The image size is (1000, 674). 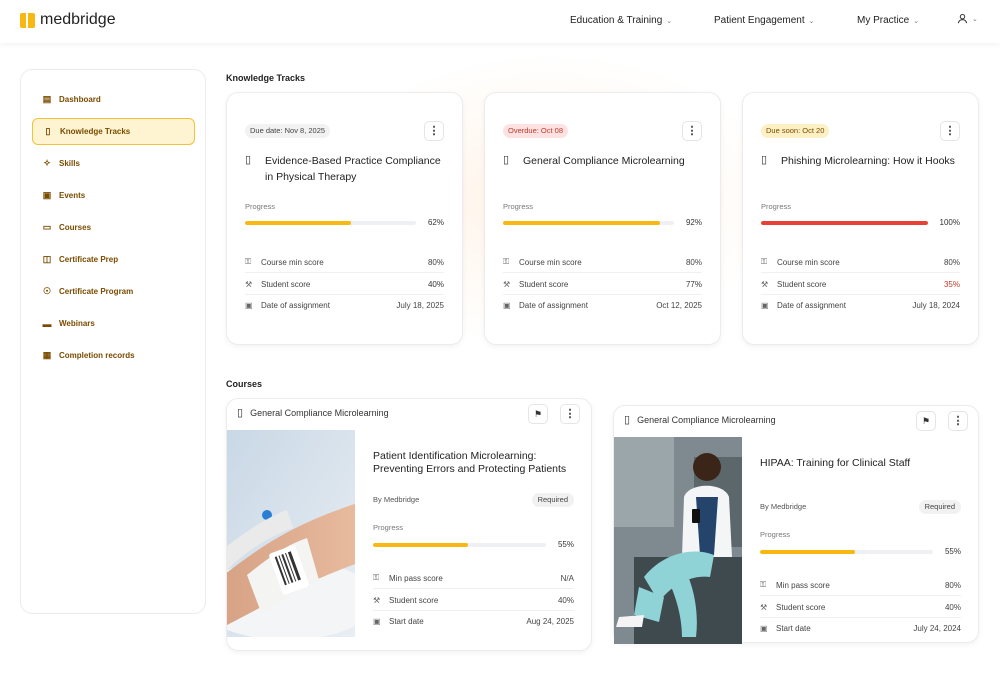 I want to click on user-icon, so click(x=962, y=18).